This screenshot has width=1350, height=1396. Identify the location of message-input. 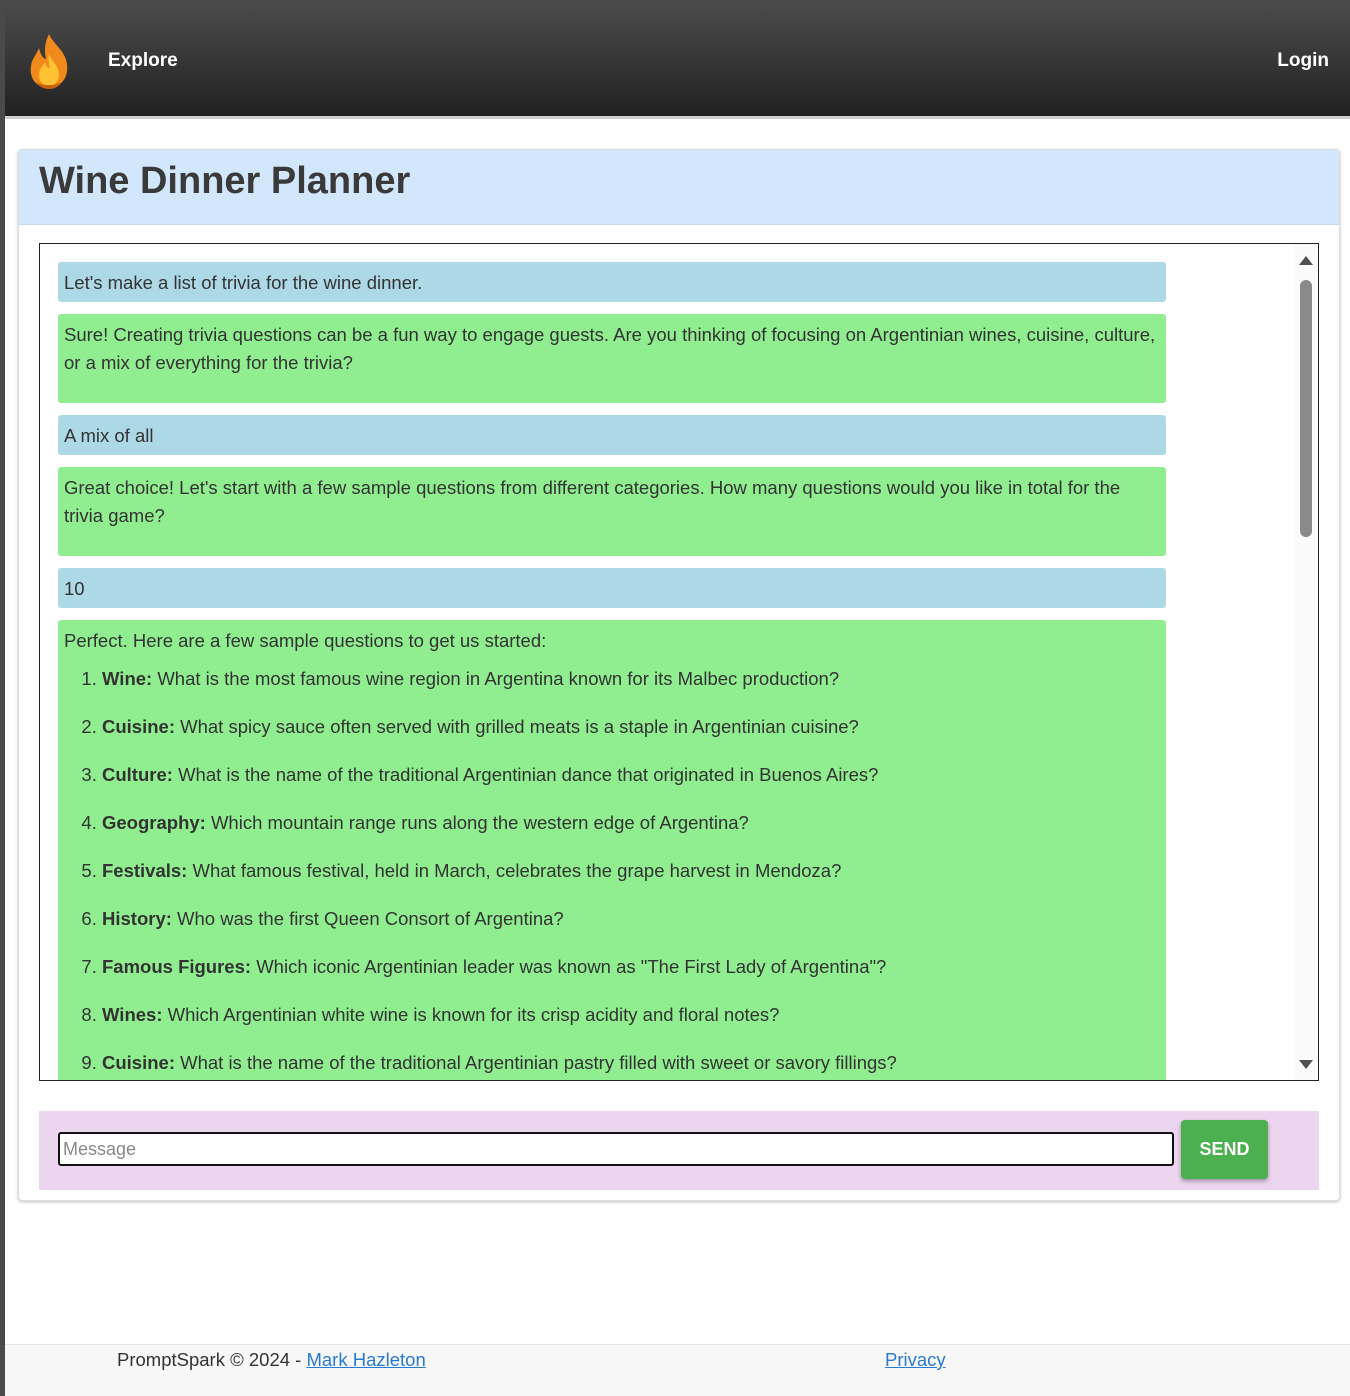
(616, 1149).